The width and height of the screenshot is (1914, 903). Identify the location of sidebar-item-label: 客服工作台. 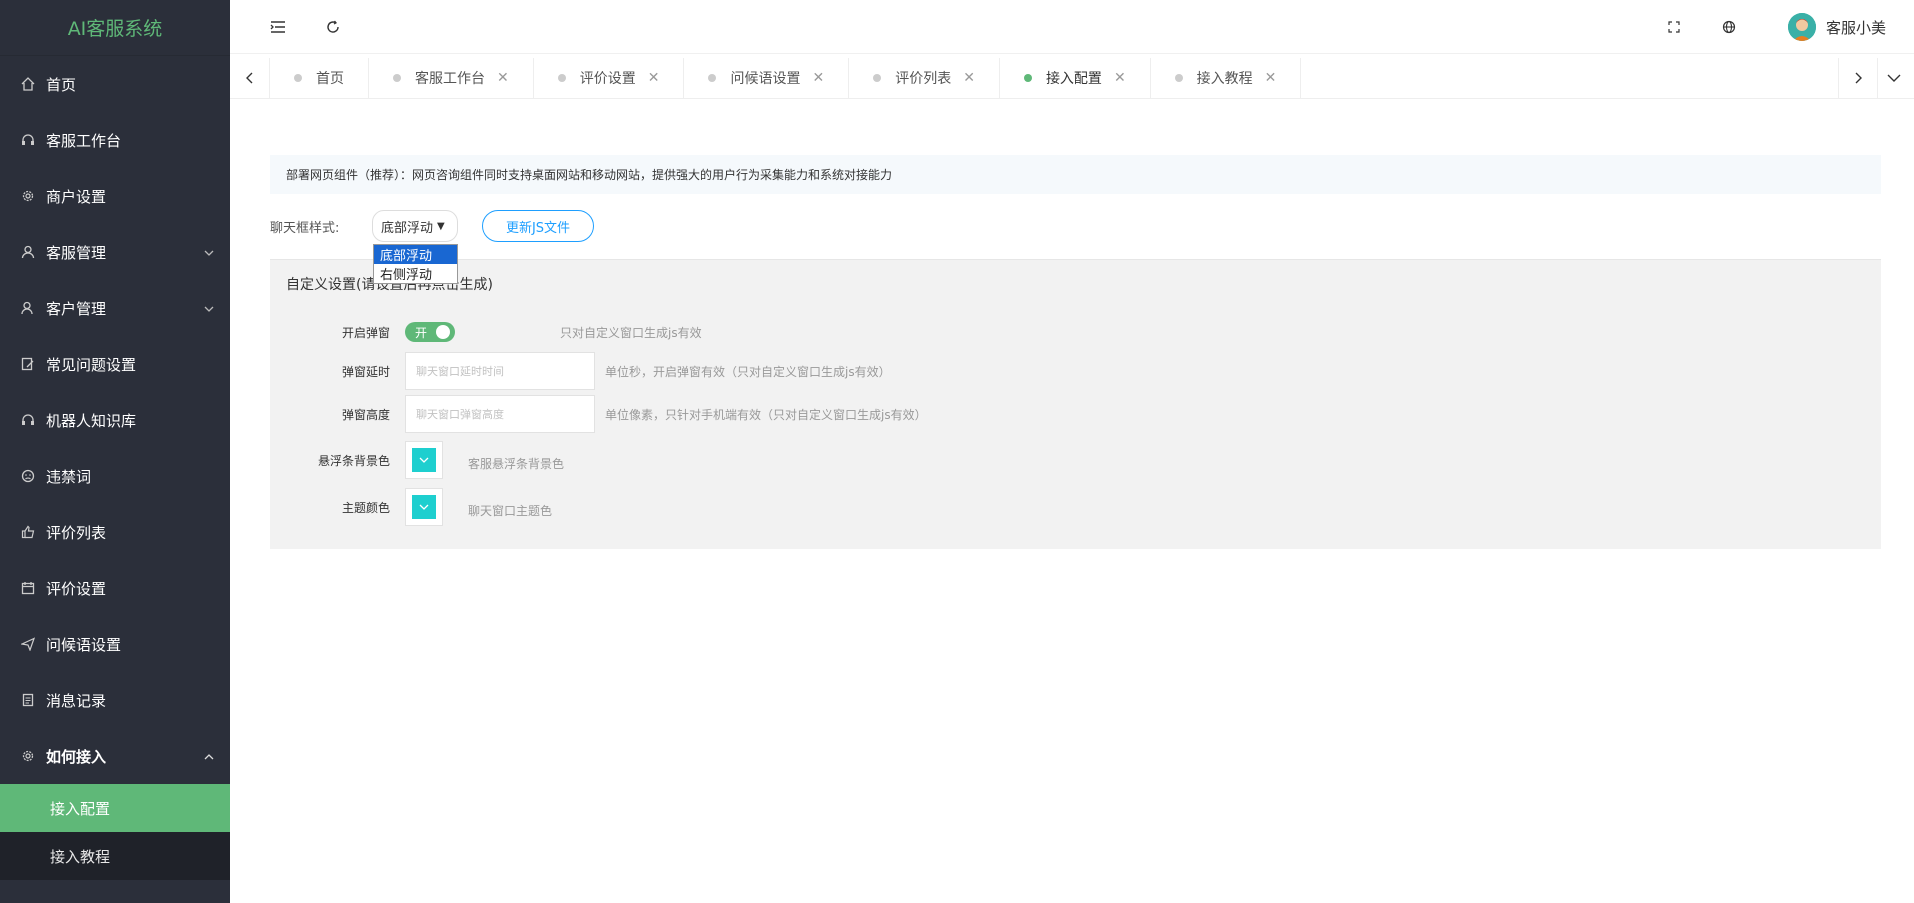
(84, 140).